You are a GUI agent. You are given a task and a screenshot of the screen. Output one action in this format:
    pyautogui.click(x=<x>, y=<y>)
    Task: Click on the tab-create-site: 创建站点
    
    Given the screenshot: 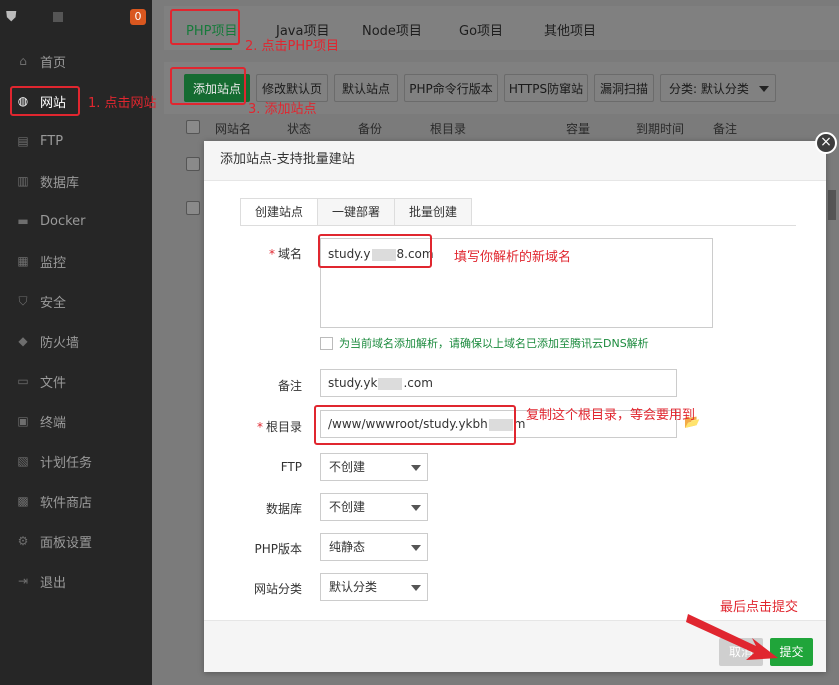 What is the action you would take?
    pyautogui.click(x=279, y=212)
    